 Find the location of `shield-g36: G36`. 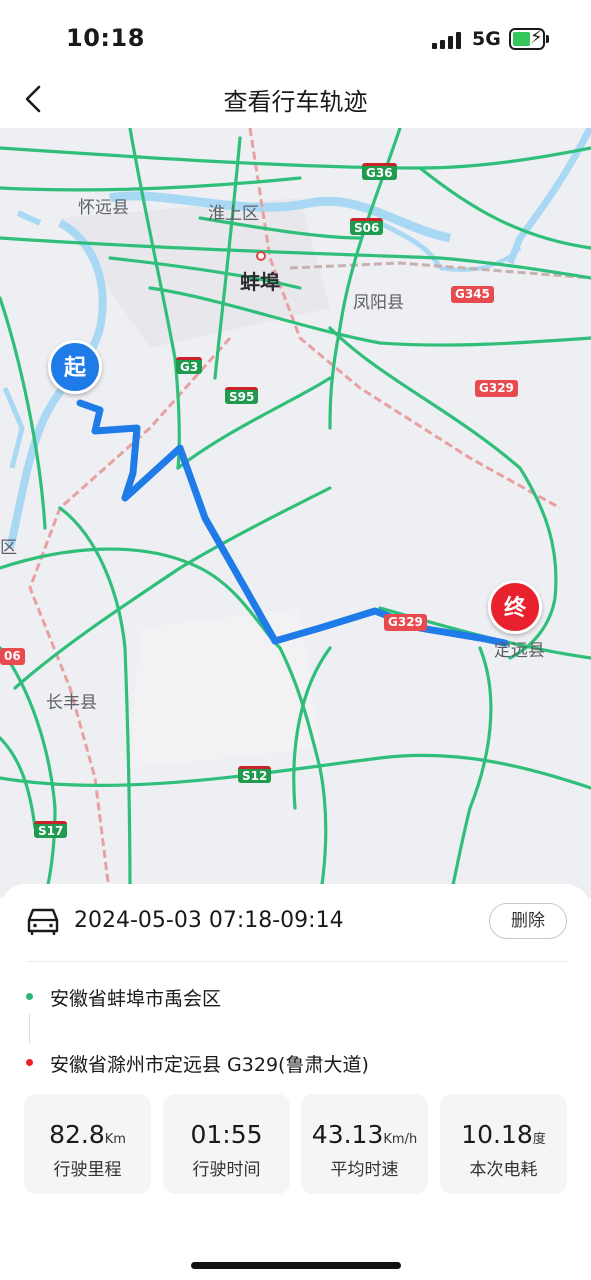

shield-g36: G36 is located at coordinates (379, 171).